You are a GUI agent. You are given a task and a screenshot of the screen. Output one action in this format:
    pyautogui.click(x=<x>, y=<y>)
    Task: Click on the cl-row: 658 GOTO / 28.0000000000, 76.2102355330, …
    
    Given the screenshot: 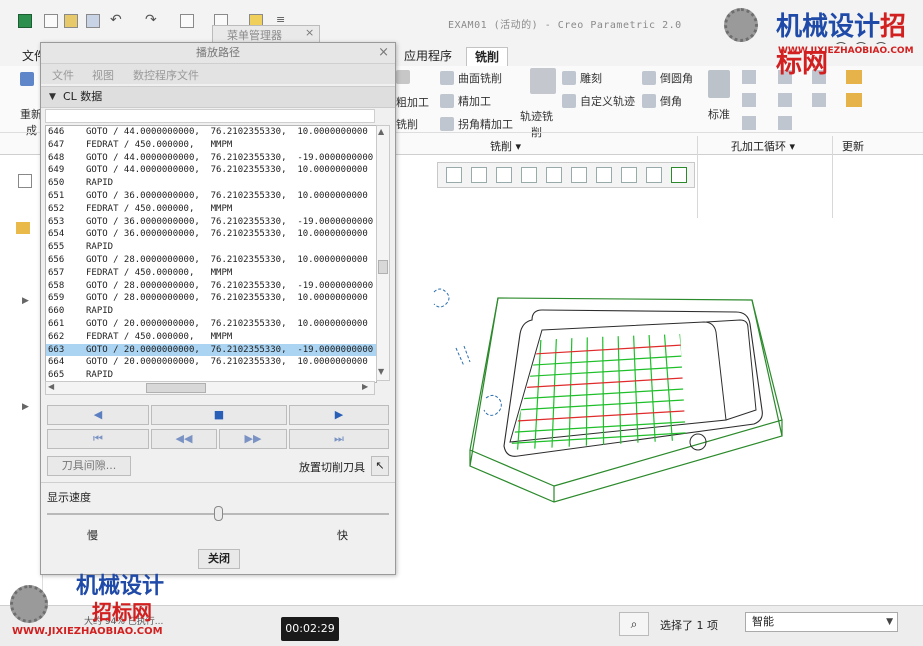 What is the action you would take?
    pyautogui.click(x=211, y=286)
    